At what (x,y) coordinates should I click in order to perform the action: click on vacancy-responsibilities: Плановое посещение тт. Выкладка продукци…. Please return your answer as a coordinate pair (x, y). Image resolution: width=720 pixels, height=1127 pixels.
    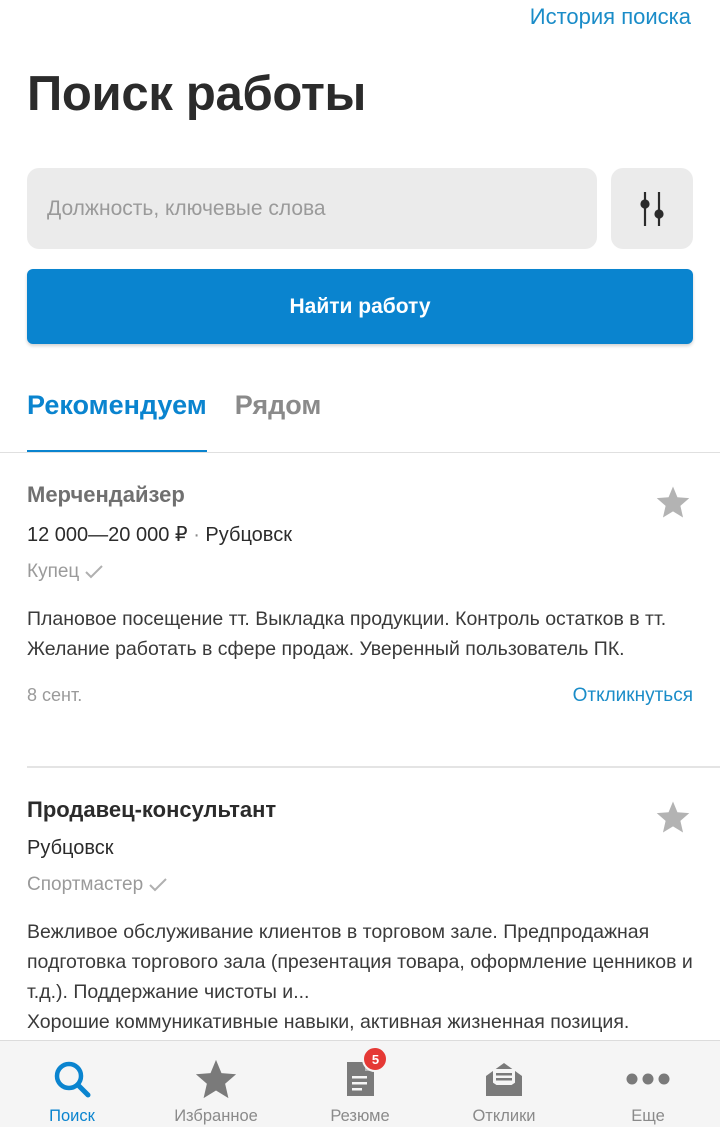
    Looking at the image, I should click on (347, 619).